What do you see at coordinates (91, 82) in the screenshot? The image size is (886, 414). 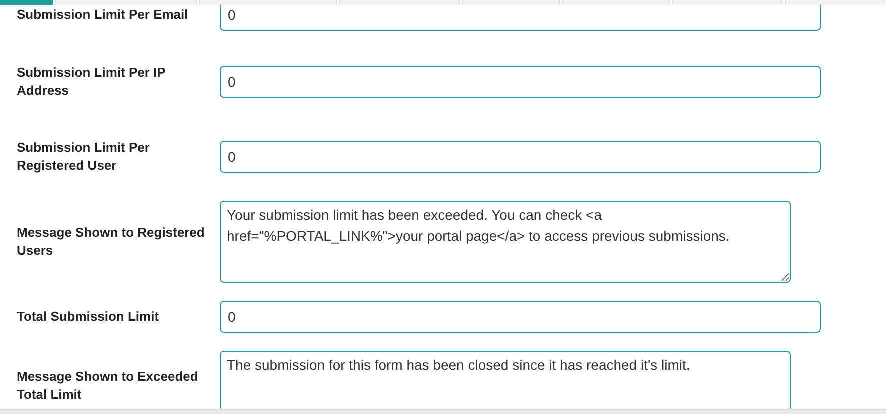 I see `field-label: Submission Limit Per IP Address` at bounding box center [91, 82].